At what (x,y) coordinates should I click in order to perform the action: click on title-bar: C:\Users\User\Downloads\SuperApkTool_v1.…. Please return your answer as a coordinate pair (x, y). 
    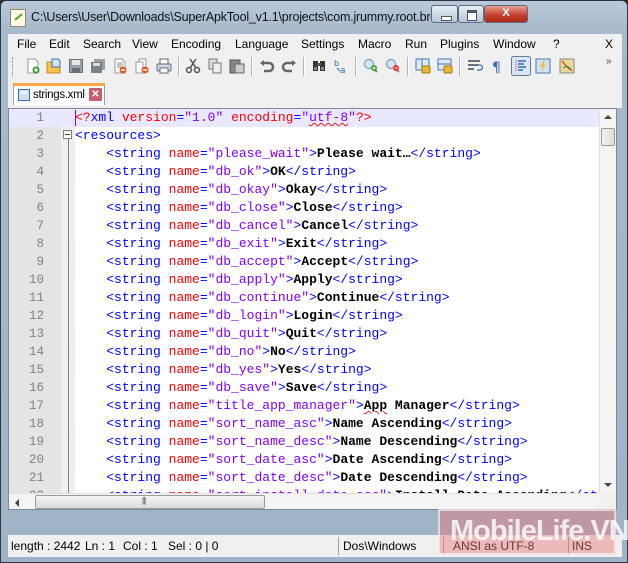
    Looking at the image, I should click on (314, 17).